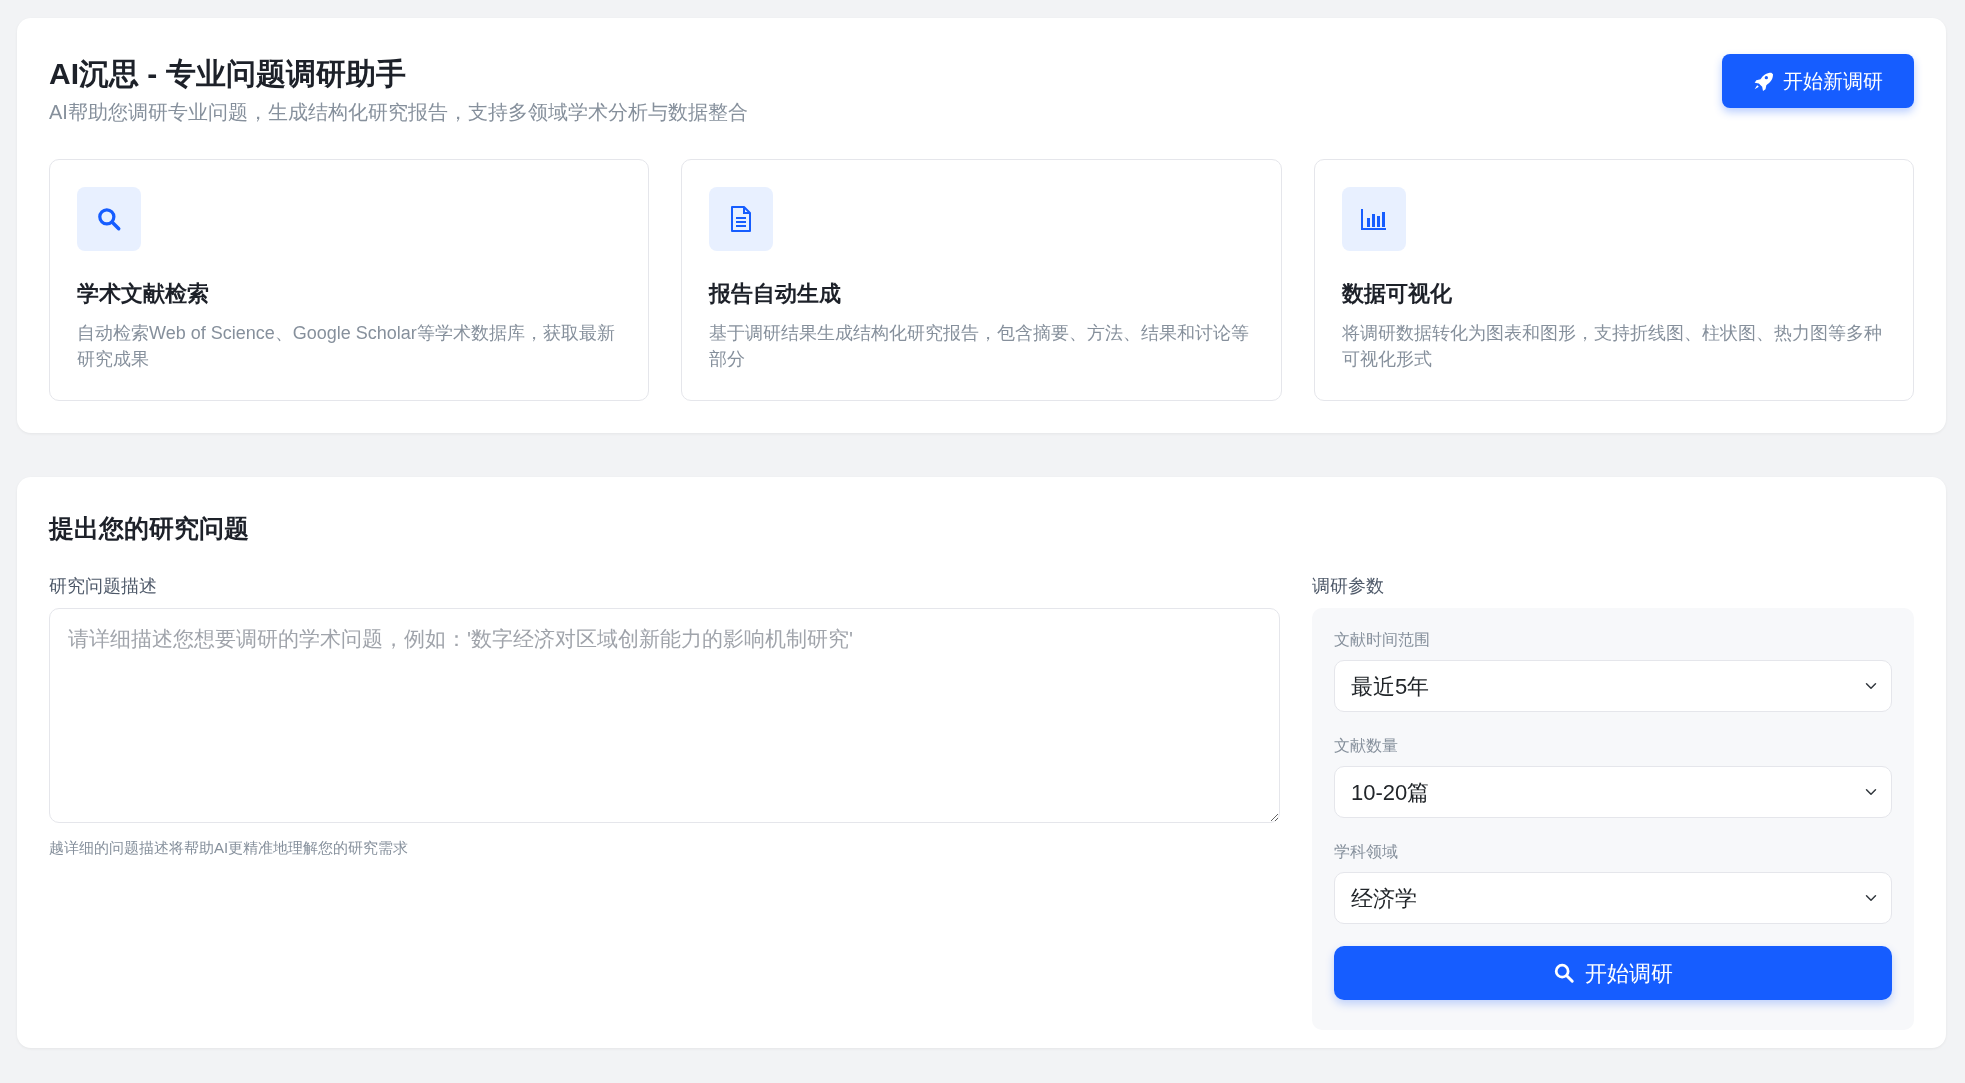  Describe the element at coordinates (398, 112) in the screenshot. I see `page-subtitle: AI帮助您调研专业问题，生成结构化研究报告，支持多领域学术分析与数据整合` at that location.